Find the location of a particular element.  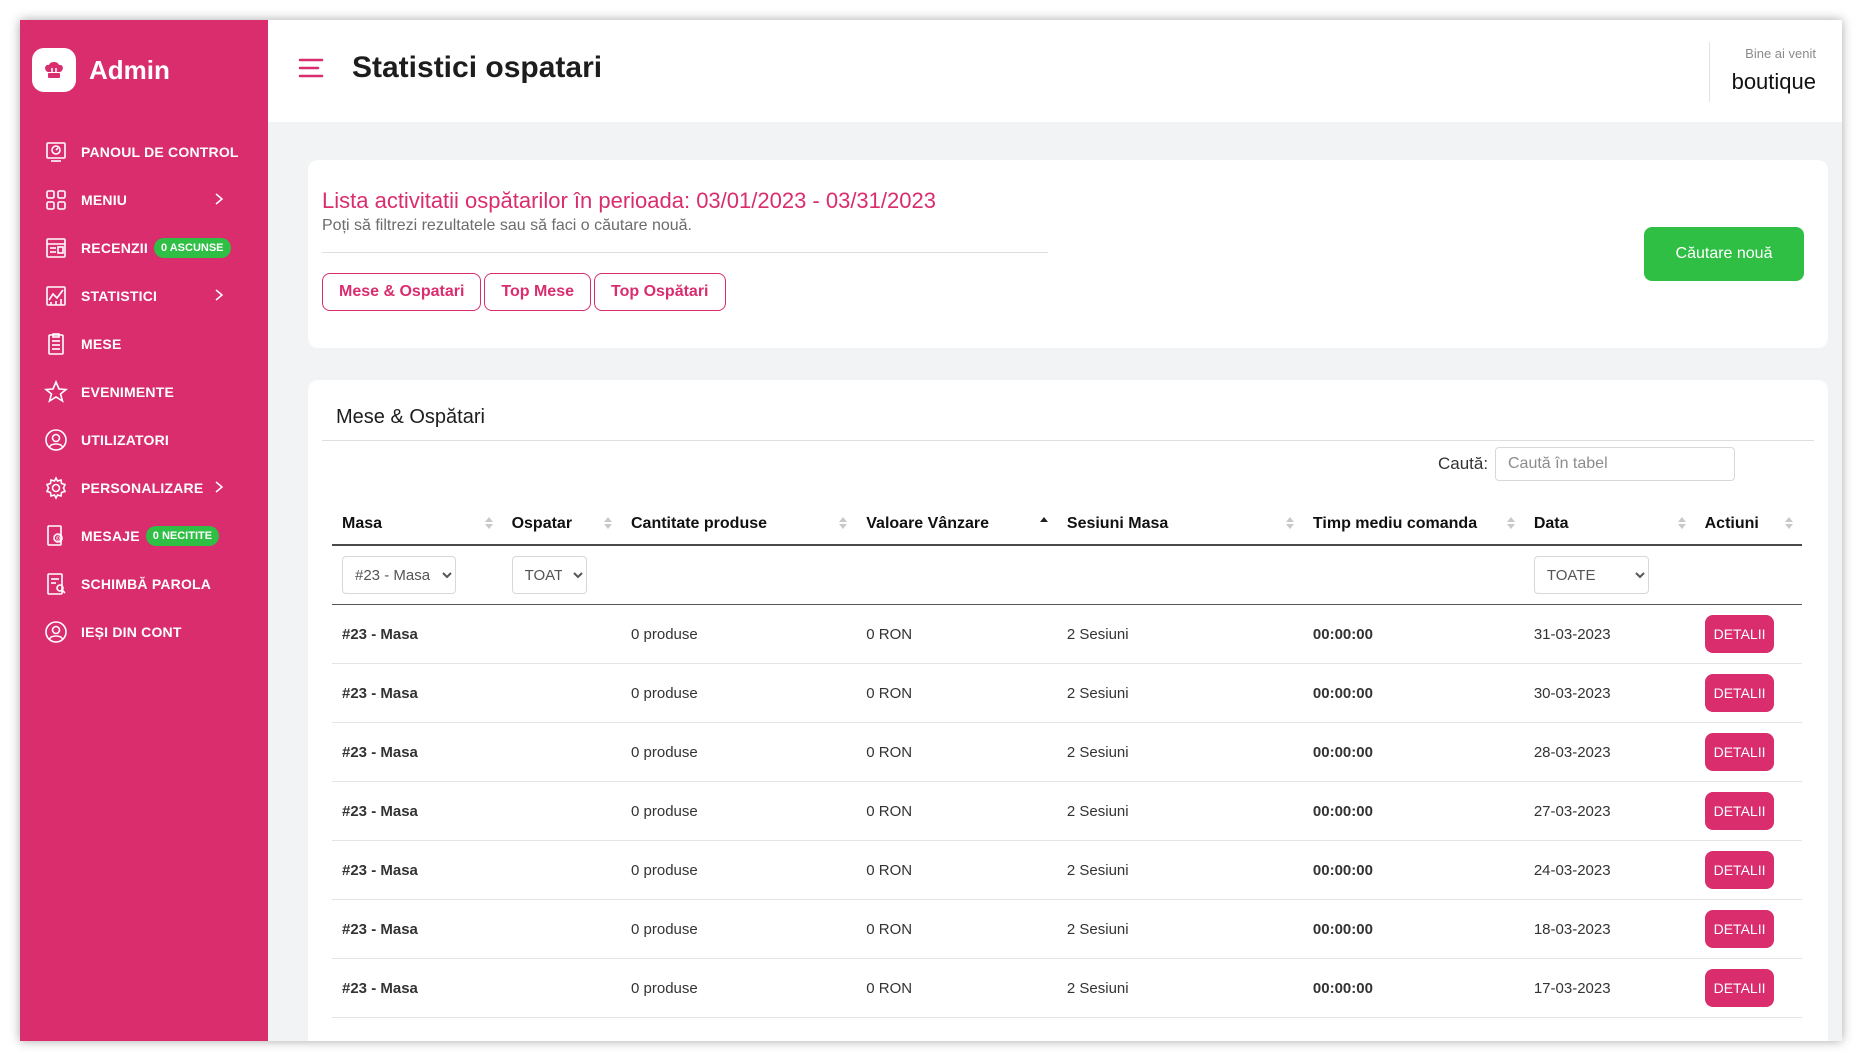

cell-data: 24-03-2023 is located at coordinates (1609, 870).